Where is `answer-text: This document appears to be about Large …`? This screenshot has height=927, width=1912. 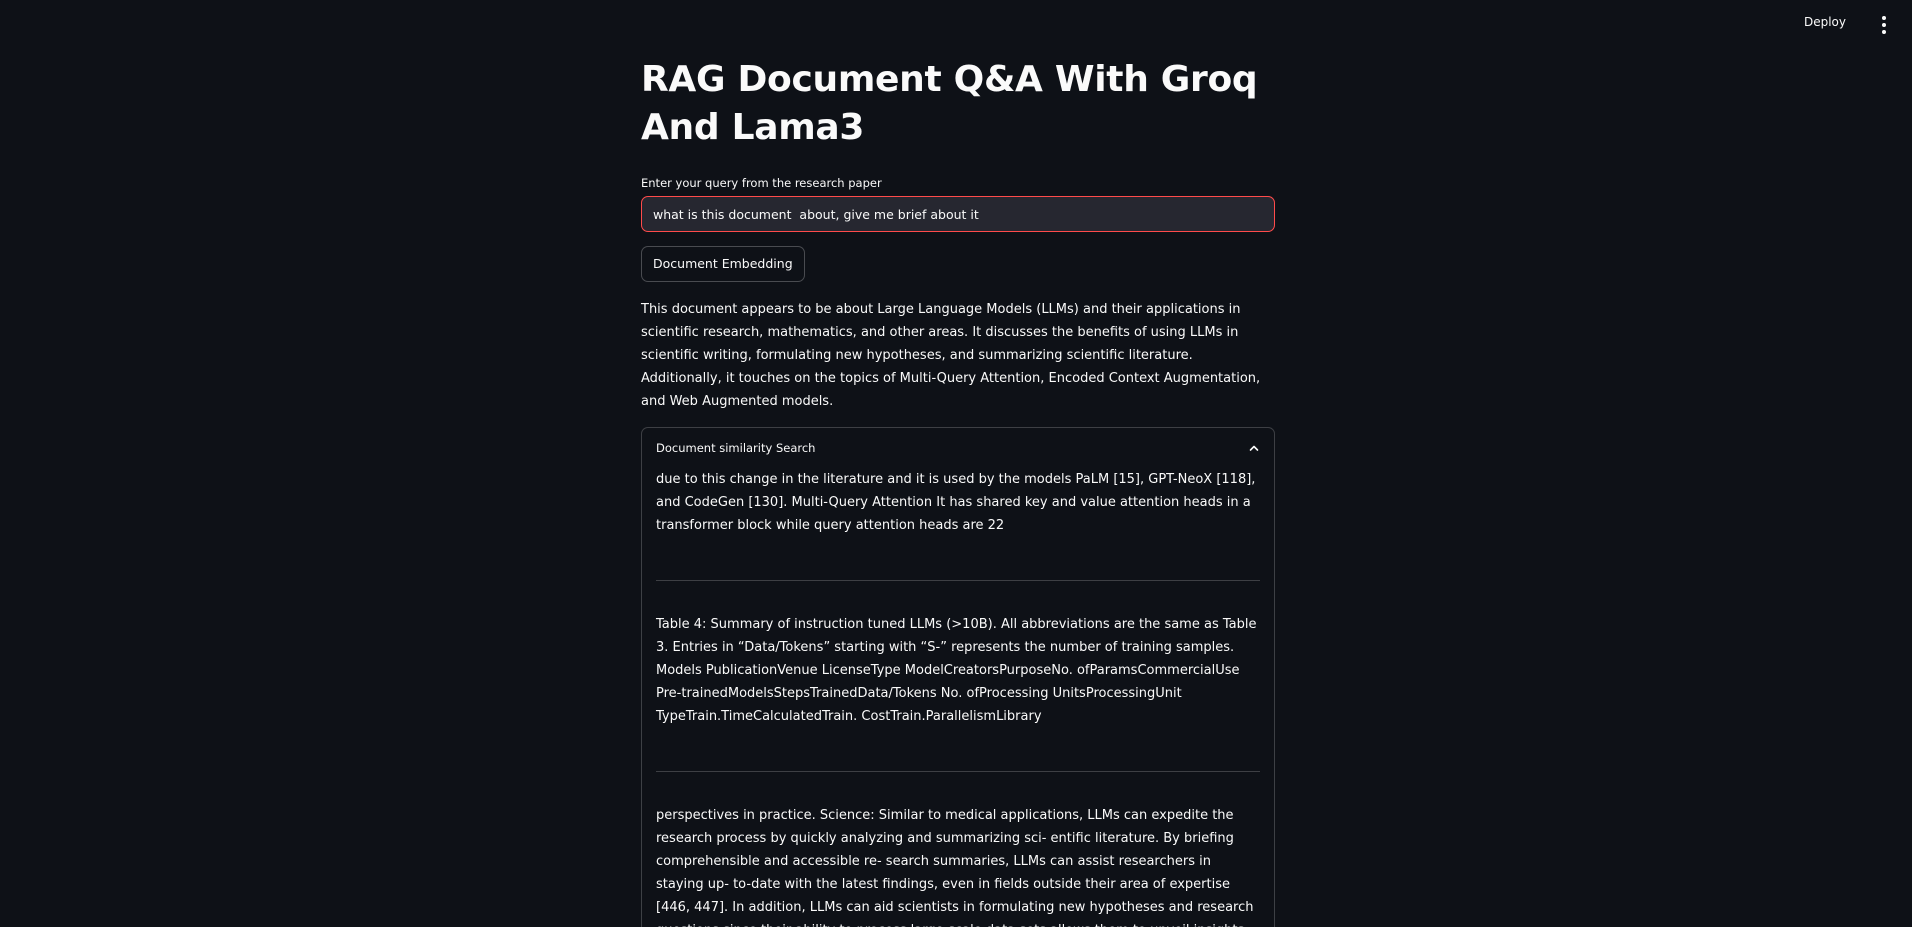
answer-text: This document appears to be about Large … is located at coordinates (951, 355).